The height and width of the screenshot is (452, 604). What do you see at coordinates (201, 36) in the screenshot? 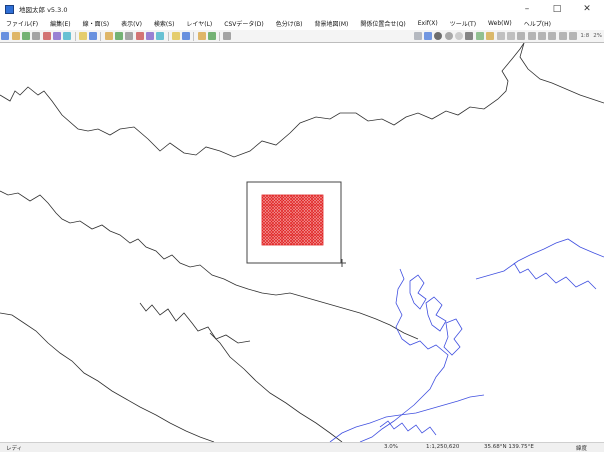
I see `table-icon` at bounding box center [201, 36].